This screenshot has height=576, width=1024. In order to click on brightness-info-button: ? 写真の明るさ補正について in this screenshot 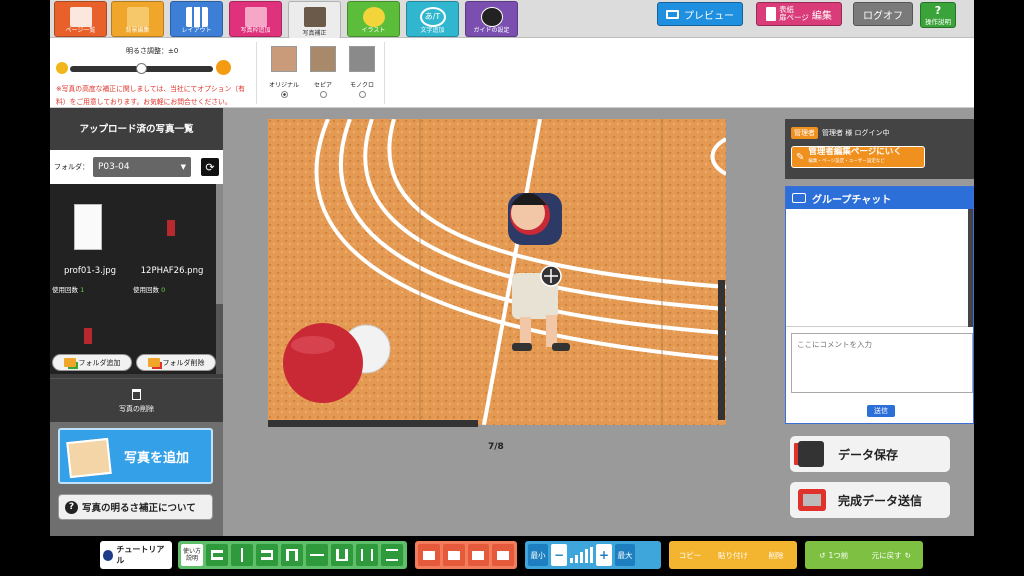, I will do `click(135, 507)`.